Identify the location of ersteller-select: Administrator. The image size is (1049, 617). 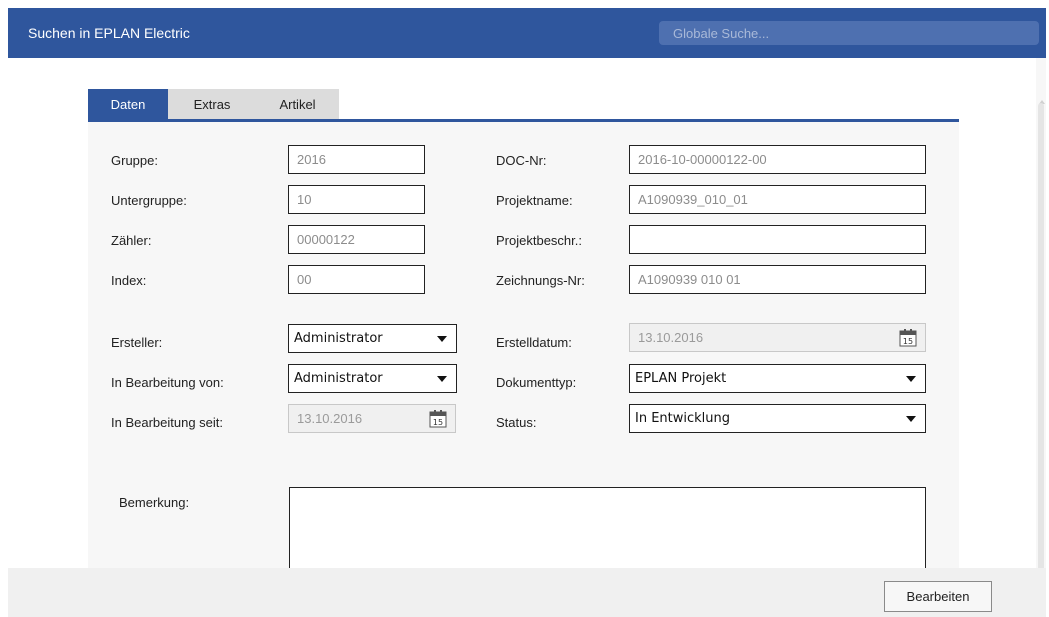
(372, 338).